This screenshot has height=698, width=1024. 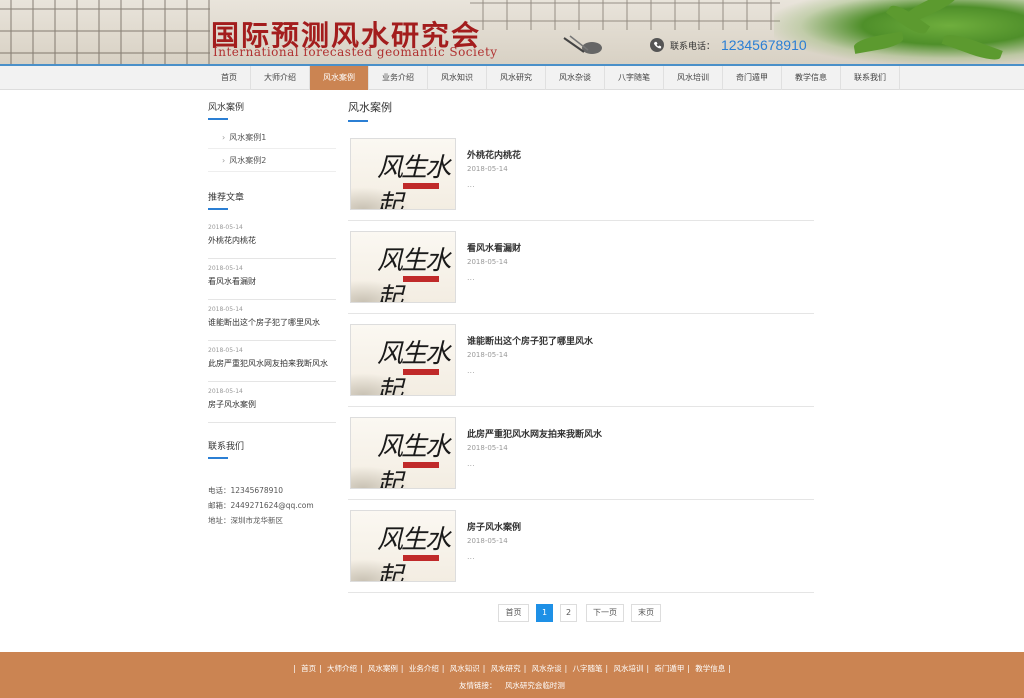 I want to click on recommend-item: 2018-05-14 外桃花内桃花, so click(x=272, y=238).